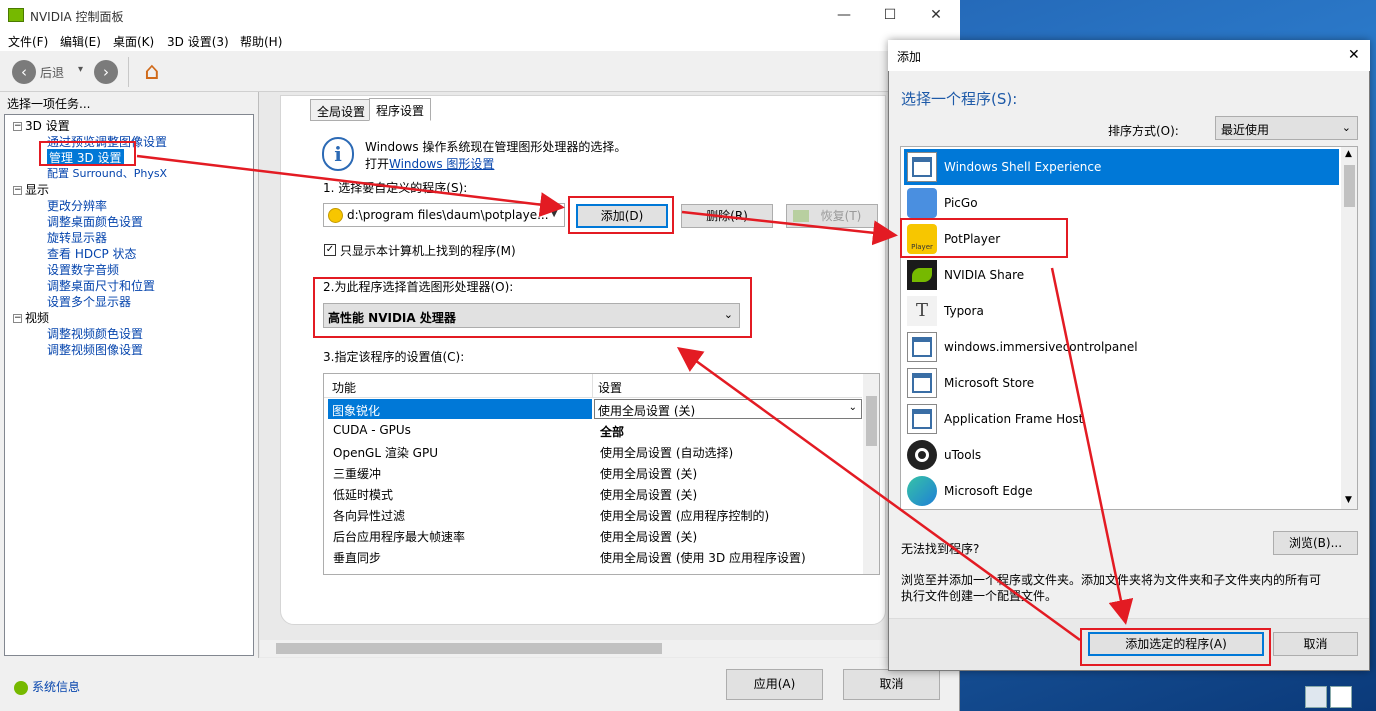  What do you see at coordinates (878, 494) in the screenshot?
I see `arrow-to-gpu-select` at bounding box center [878, 494].